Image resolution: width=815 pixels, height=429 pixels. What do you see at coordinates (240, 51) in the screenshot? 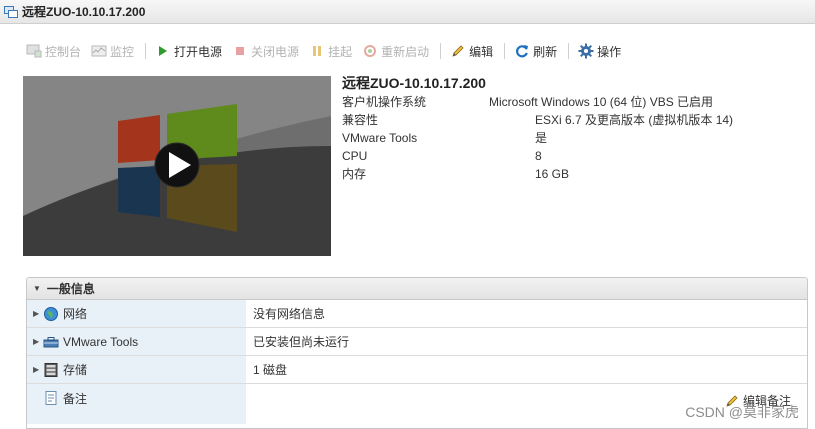
I see `stop-icon` at bounding box center [240, 51].